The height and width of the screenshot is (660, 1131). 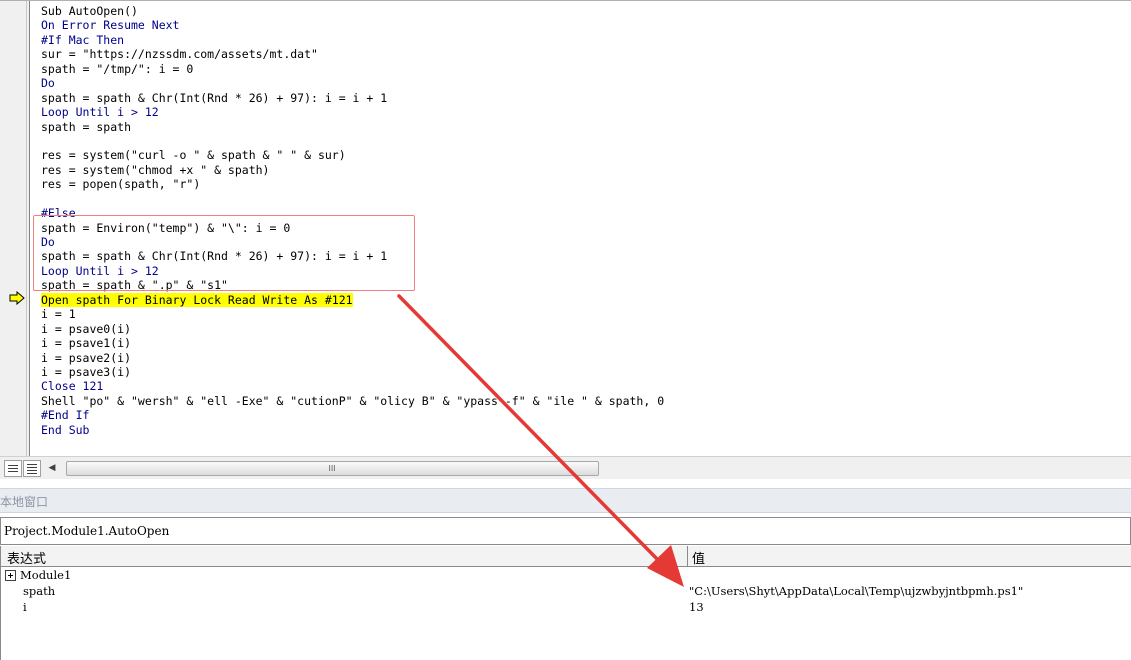 I want to click on code-line-text: sur = "https://nzssdm.com/assets/mt.dat", so click(x=179, y=54).